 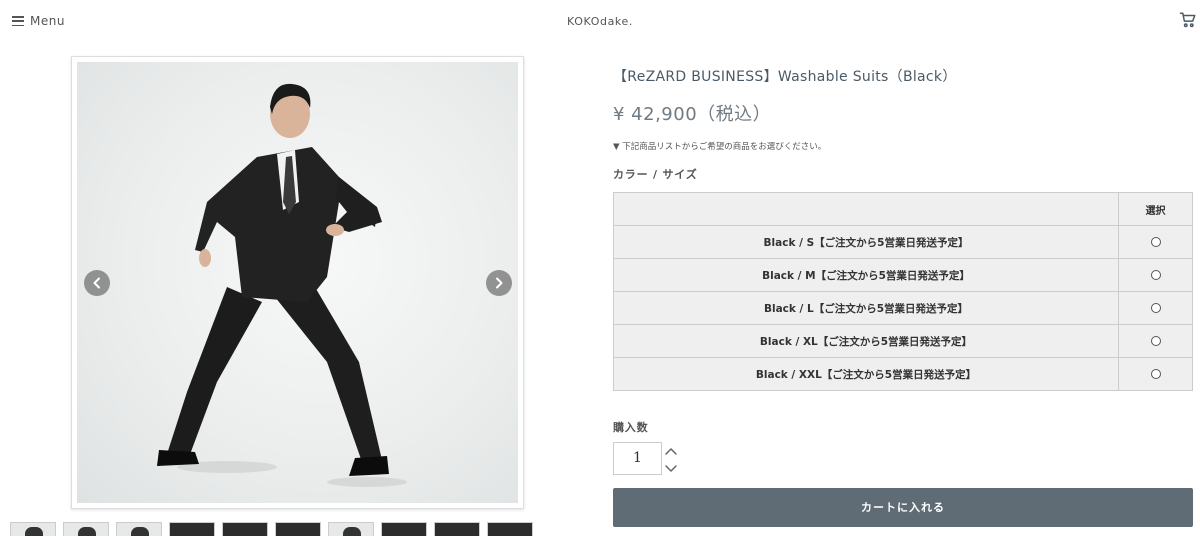 I want to click on chevron-right-icon, so click(x=499, y=283).